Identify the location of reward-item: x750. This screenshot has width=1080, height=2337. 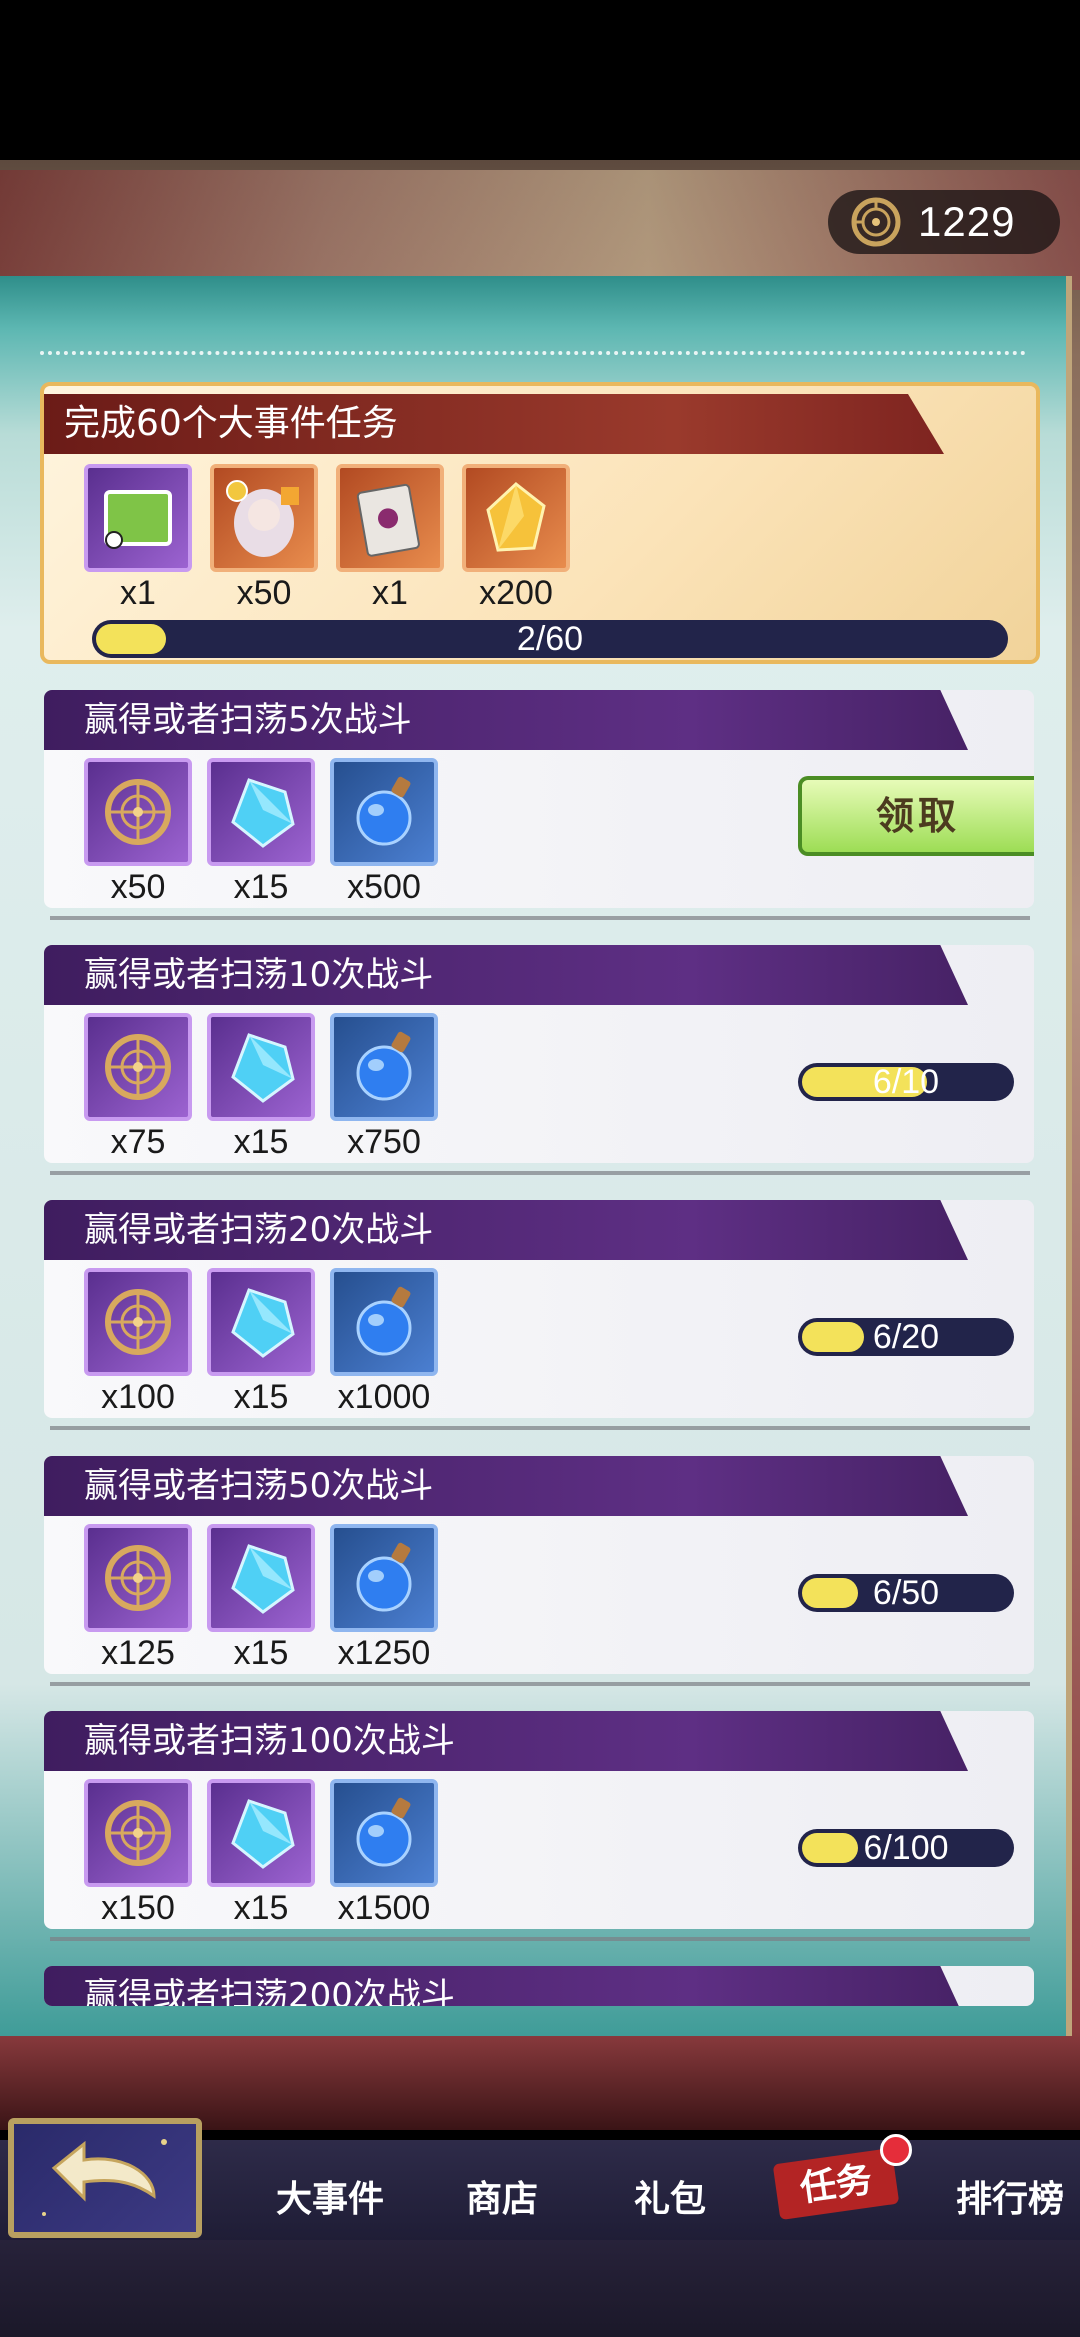
(384, 1087).